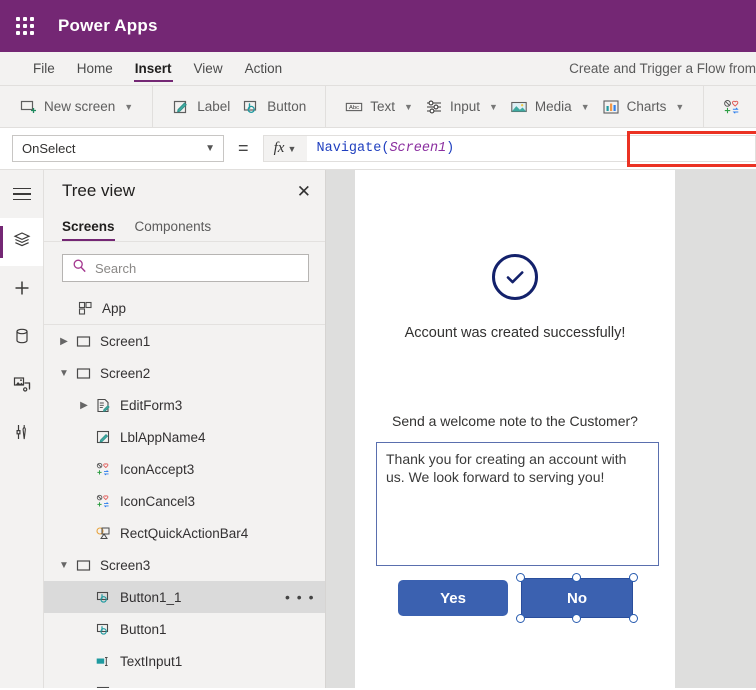 The height and width of the screenshot is (690, 756). Describe the element at coordinates (633, 577) in the screenshot. I see `resize-handle-top-right` at that location.